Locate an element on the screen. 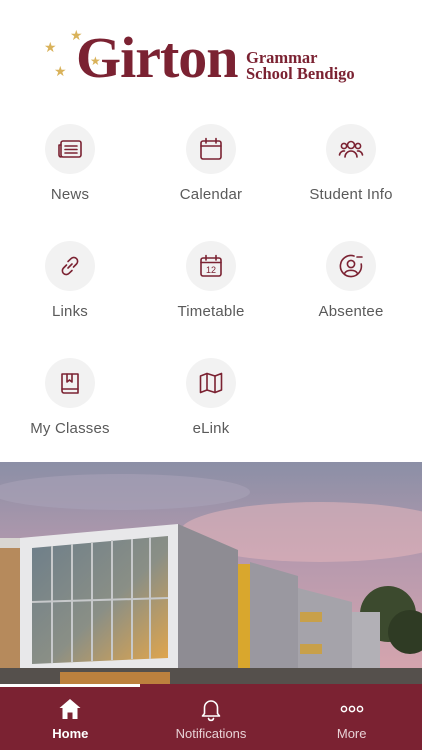  menu-item-calendar: Calendar is located at coordinates (211, 179).